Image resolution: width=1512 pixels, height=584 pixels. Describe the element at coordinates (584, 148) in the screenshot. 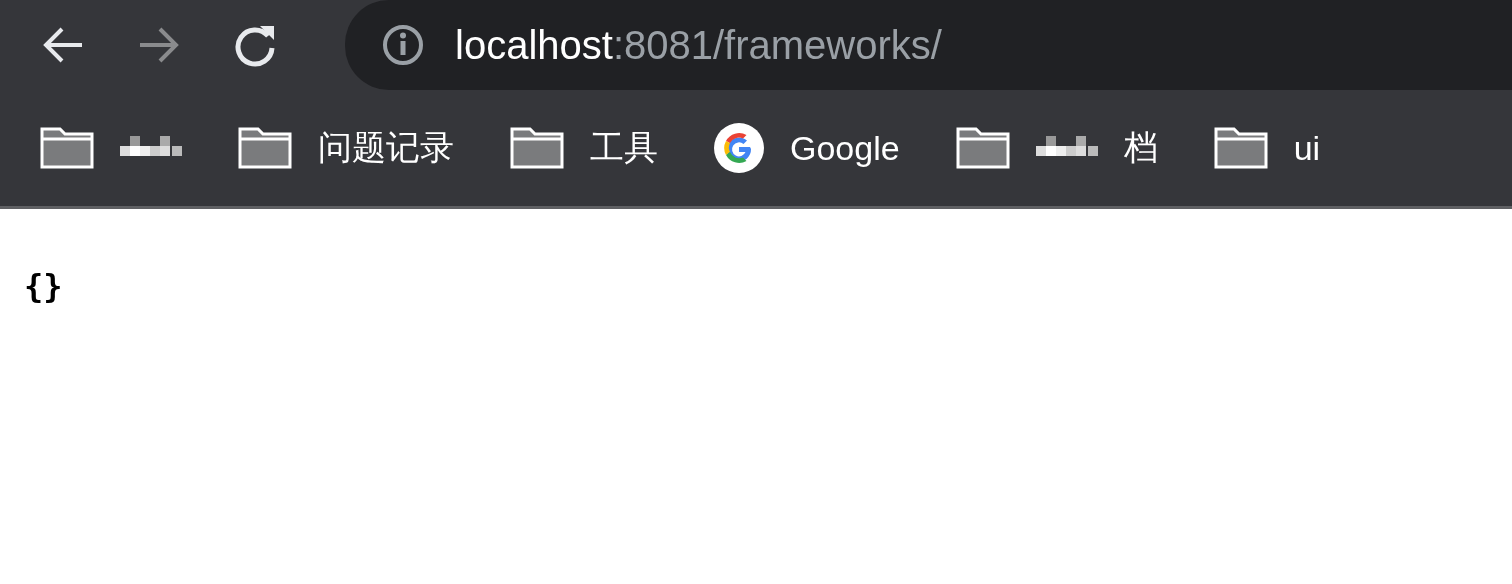

I see `bookmark: 工具` at that location.